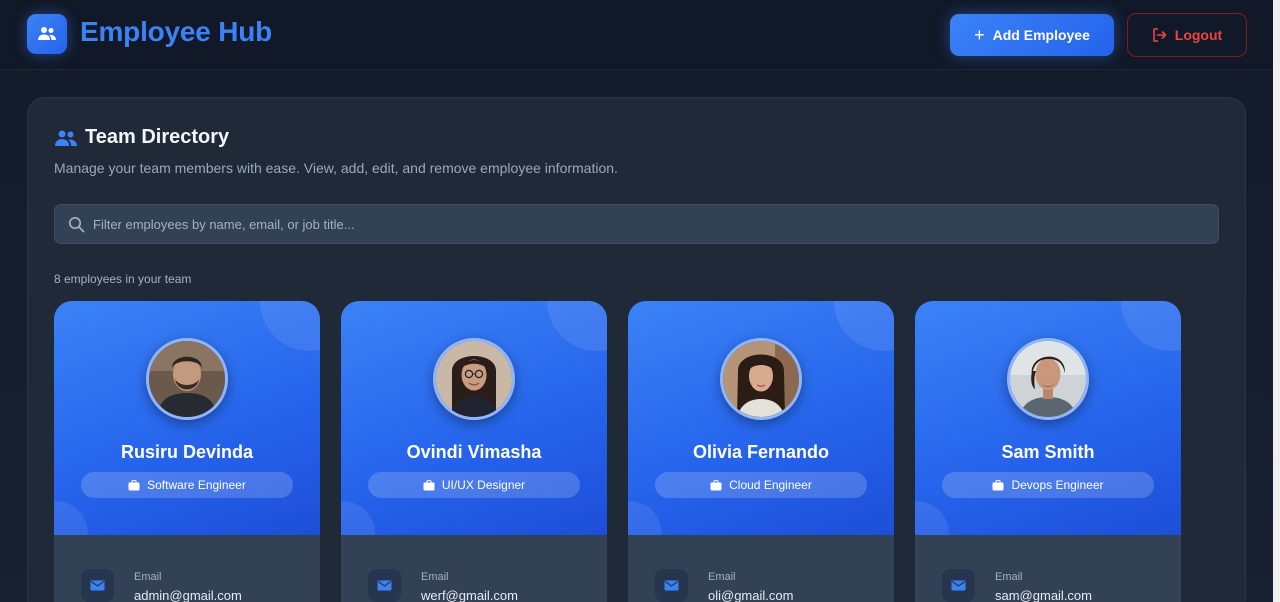 Image resolution: width=1280 pixels, height=602 pixels. I want to click on role-badge: Software Engineer, so click(187, 485).